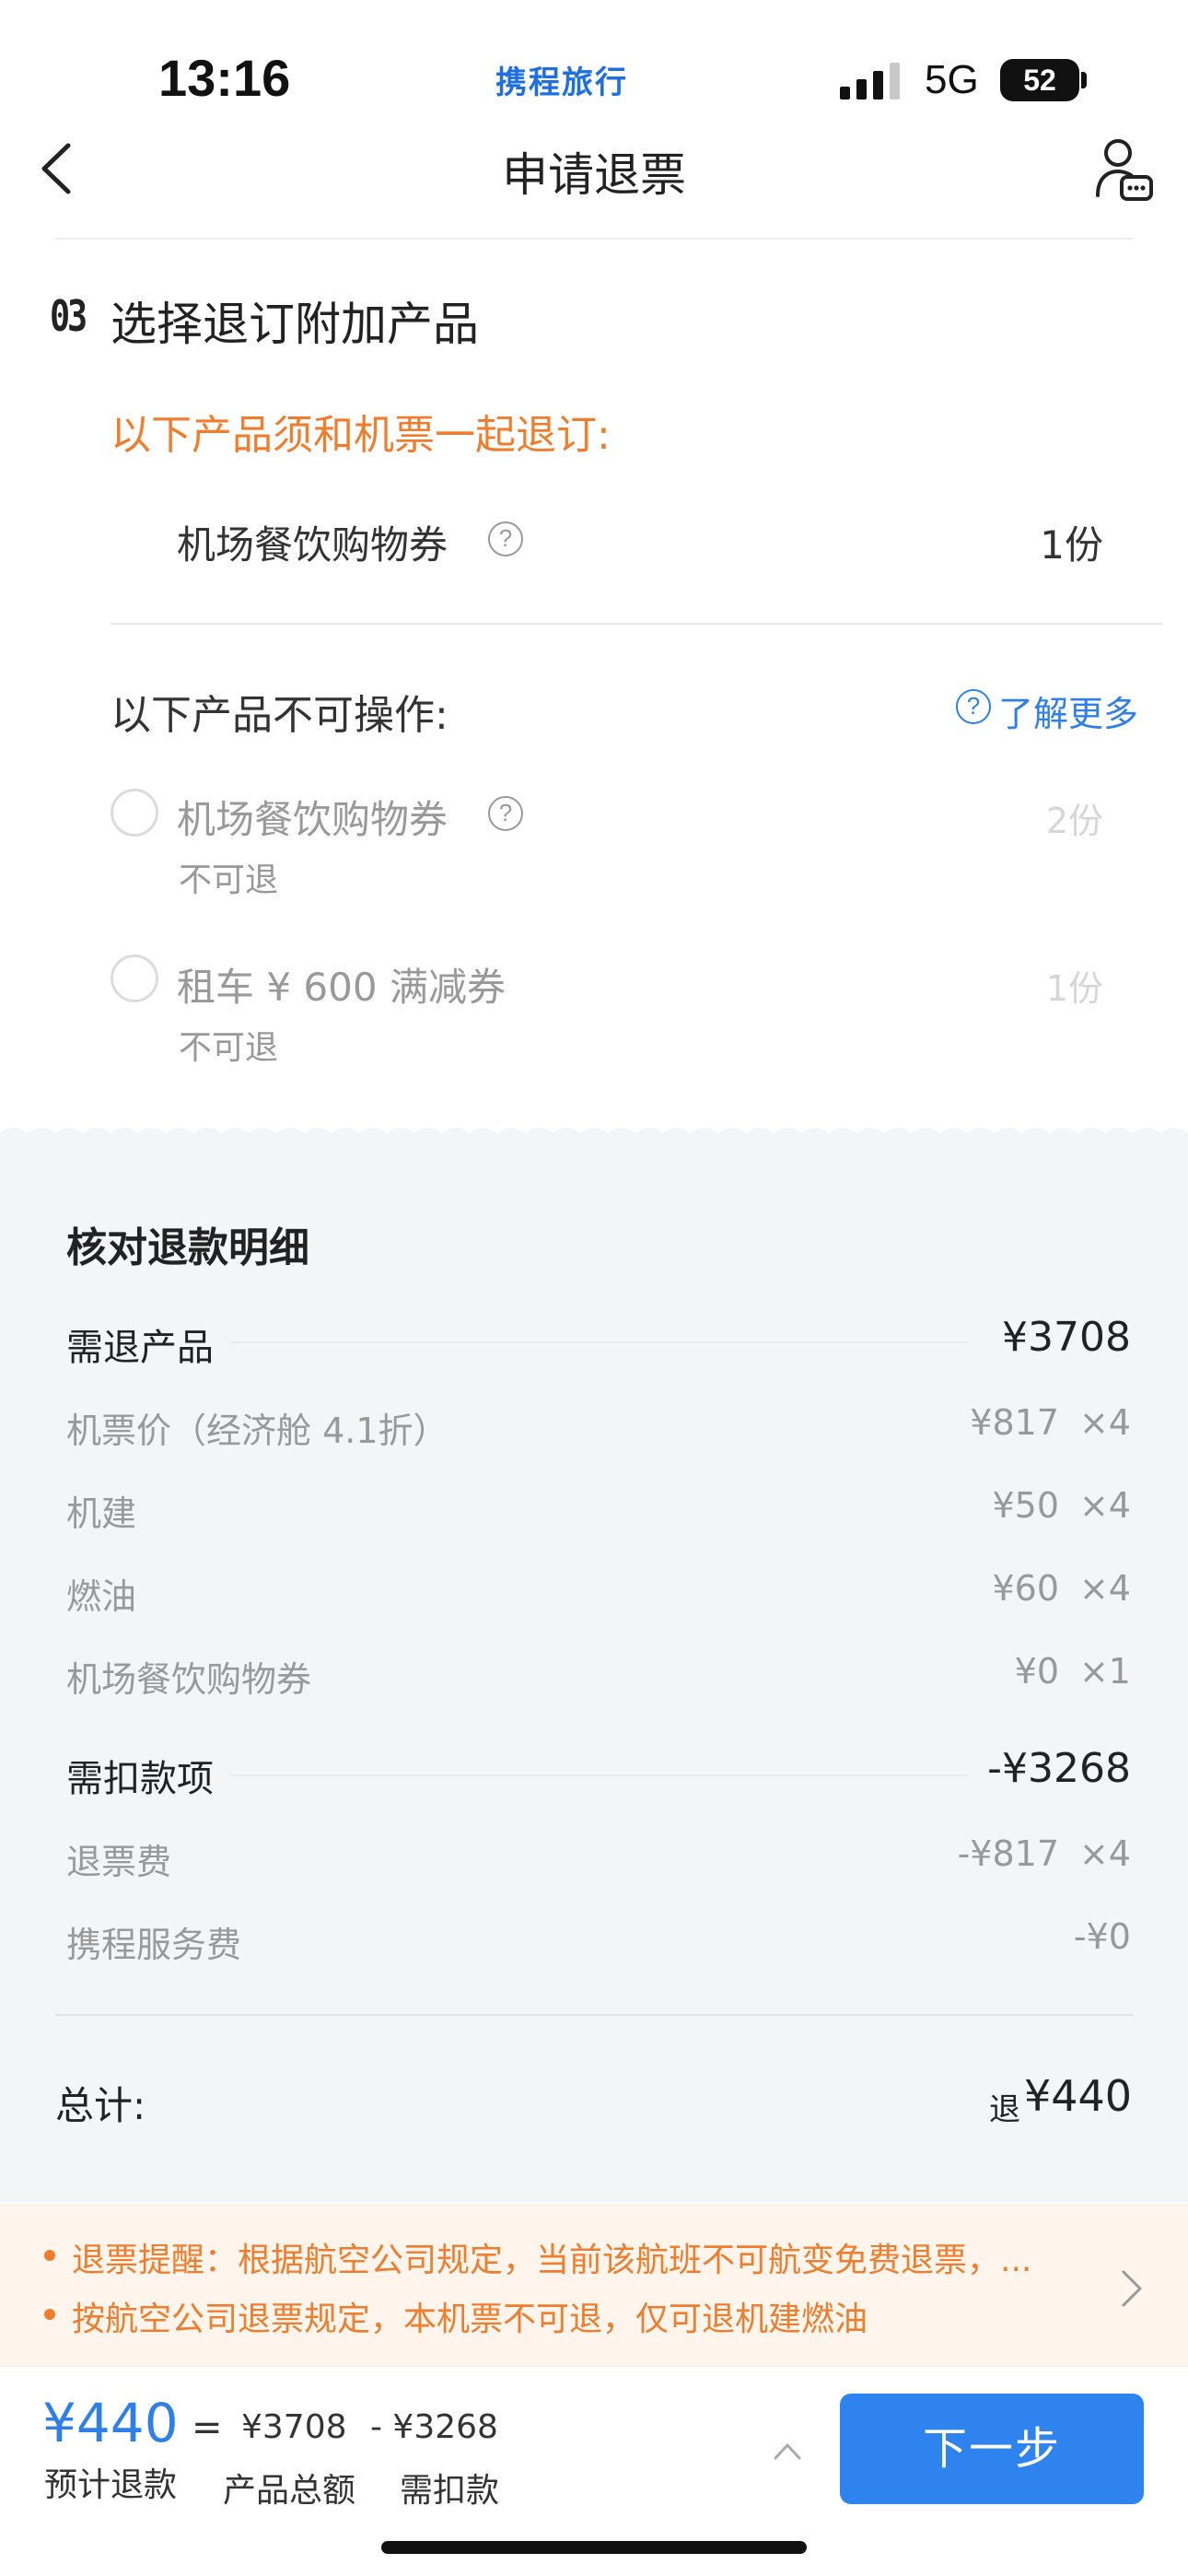 The width and height of the screenshot is (1188, 2576). I want to click on disabled-item-qty: 1份, so click(1074, 989).